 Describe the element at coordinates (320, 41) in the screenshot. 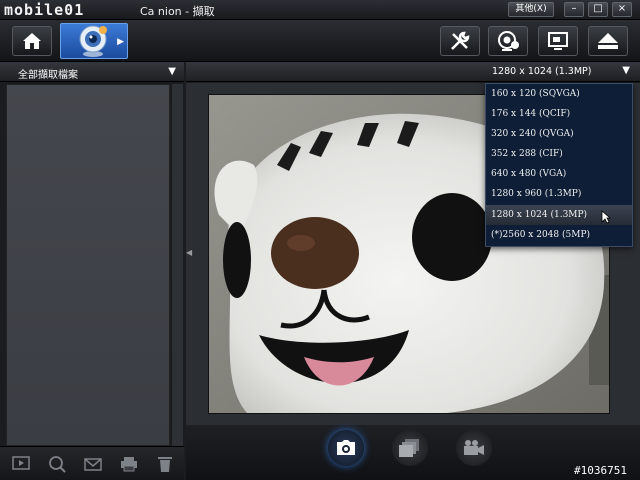

I see `main-toolbar: ▶` at that location.